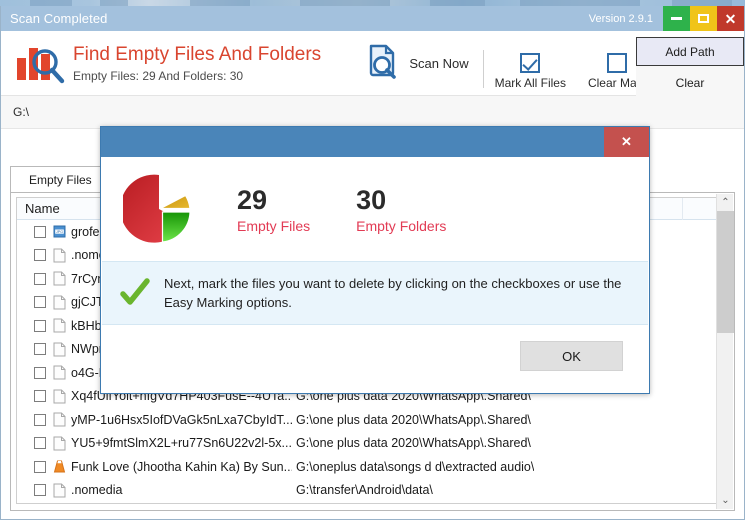  I want to click on path-input-bar: G:\, so click(372, 112).